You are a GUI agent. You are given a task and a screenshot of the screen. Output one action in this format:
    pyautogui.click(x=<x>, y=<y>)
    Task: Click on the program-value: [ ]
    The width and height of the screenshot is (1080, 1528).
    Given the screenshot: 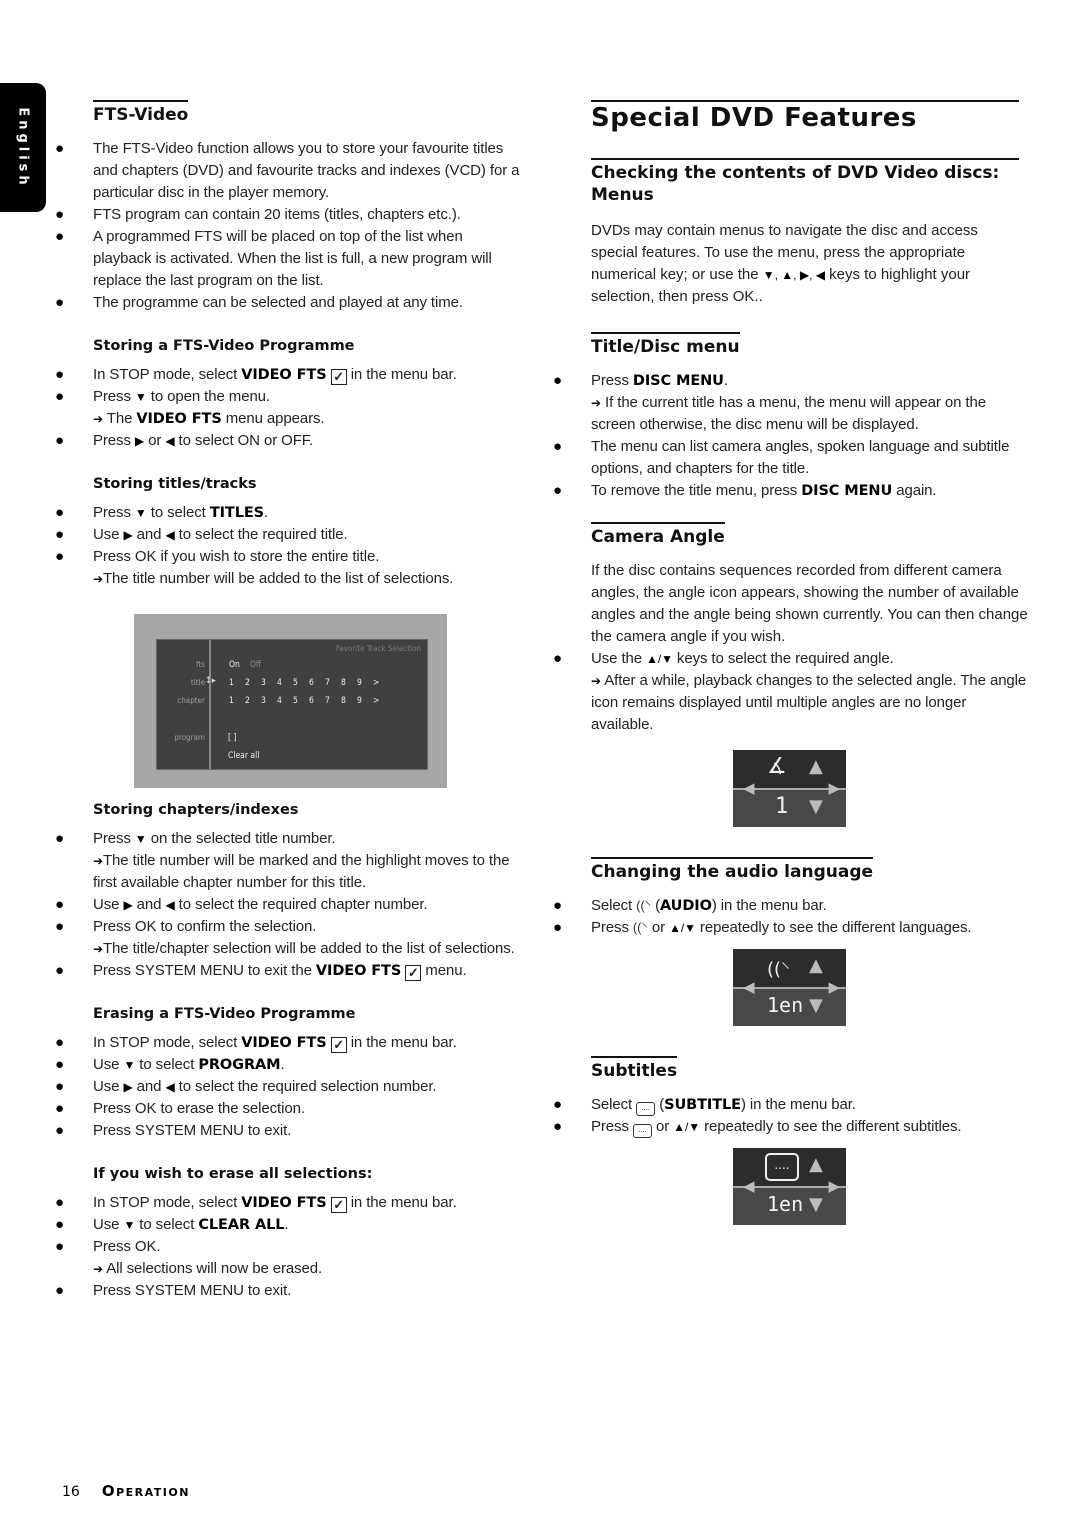 What is the action you would take?
    pyautogui.click(x=232, y=738)
    